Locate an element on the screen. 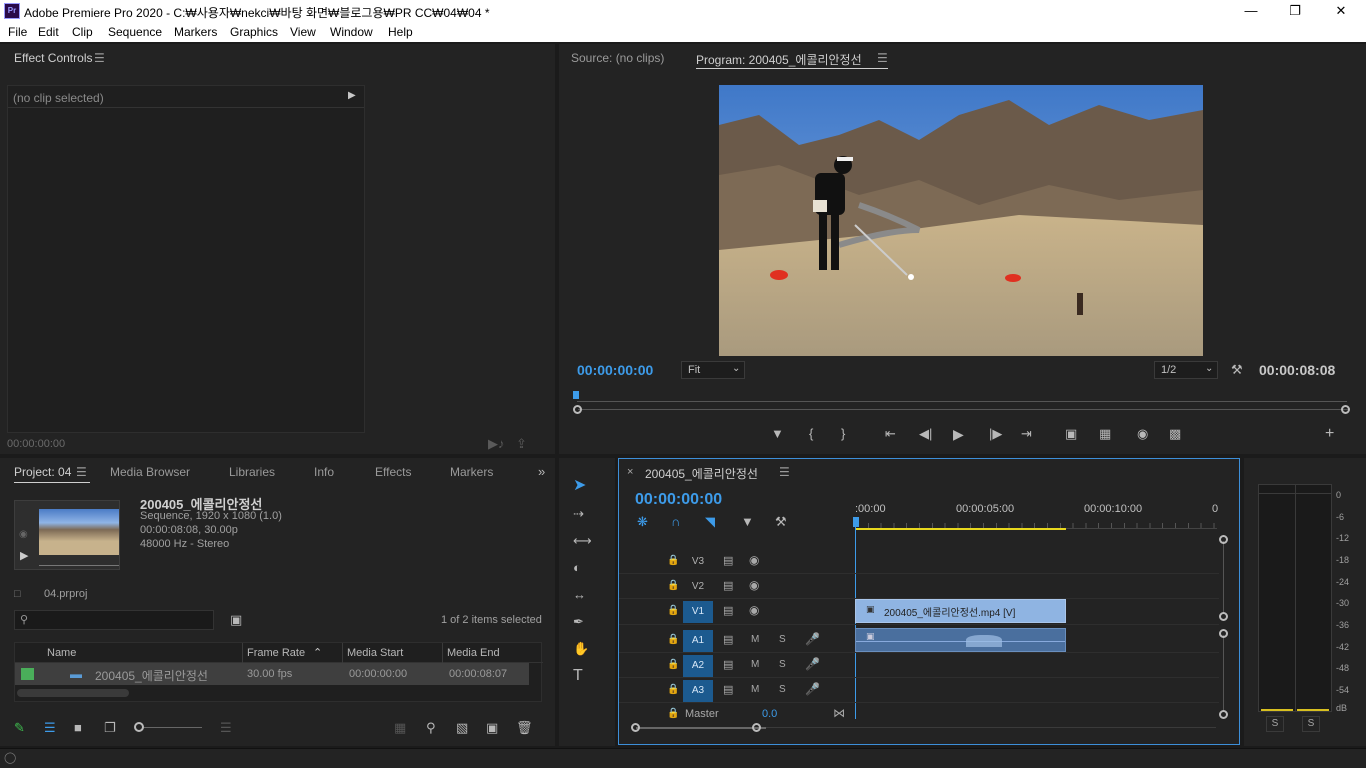 This screenshot has height=768, width=1366. minimize-icon: — is located at coordinates (1251, 11).